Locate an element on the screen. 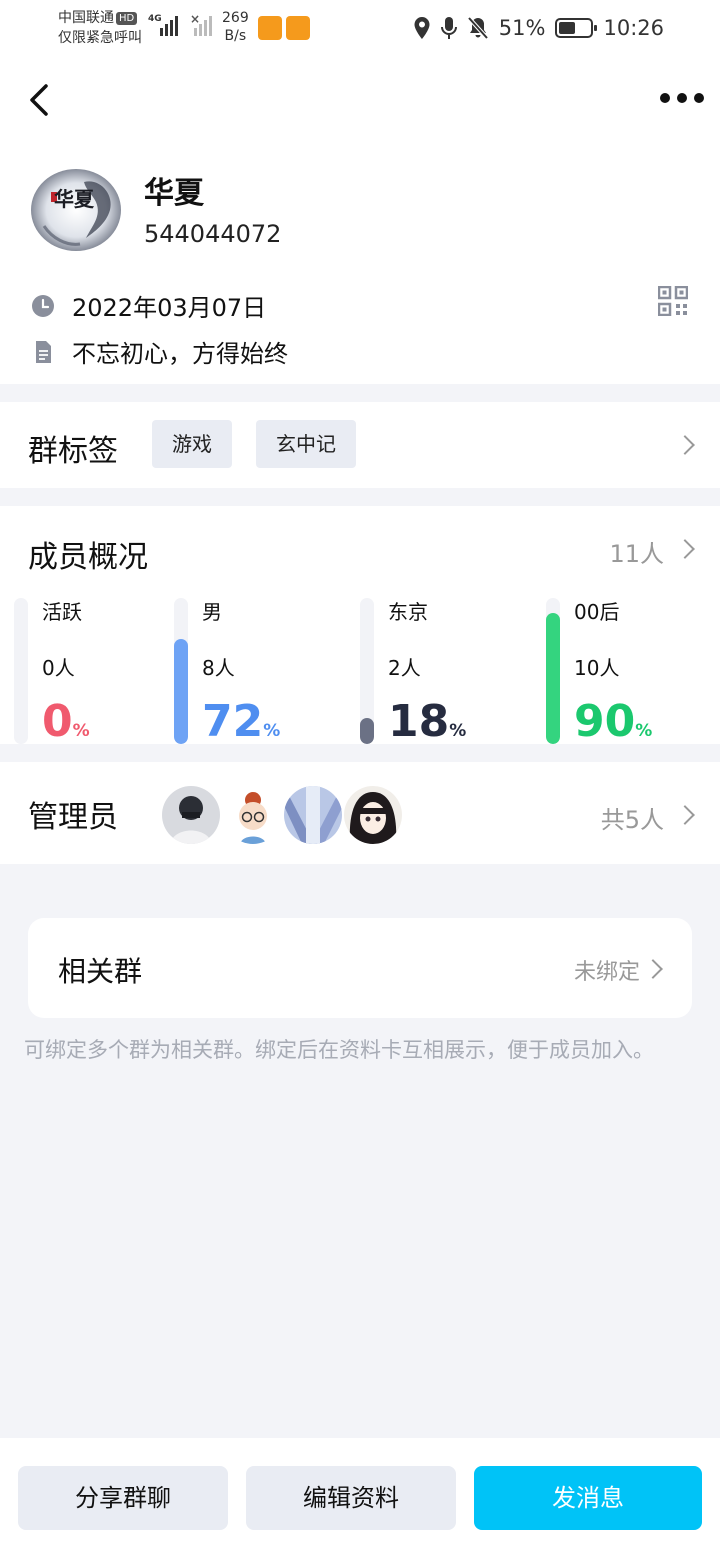 Image resolution: width=720 pixels, height=1560 pixels. group-name: 华夏 is located at coordinates (174, 193).